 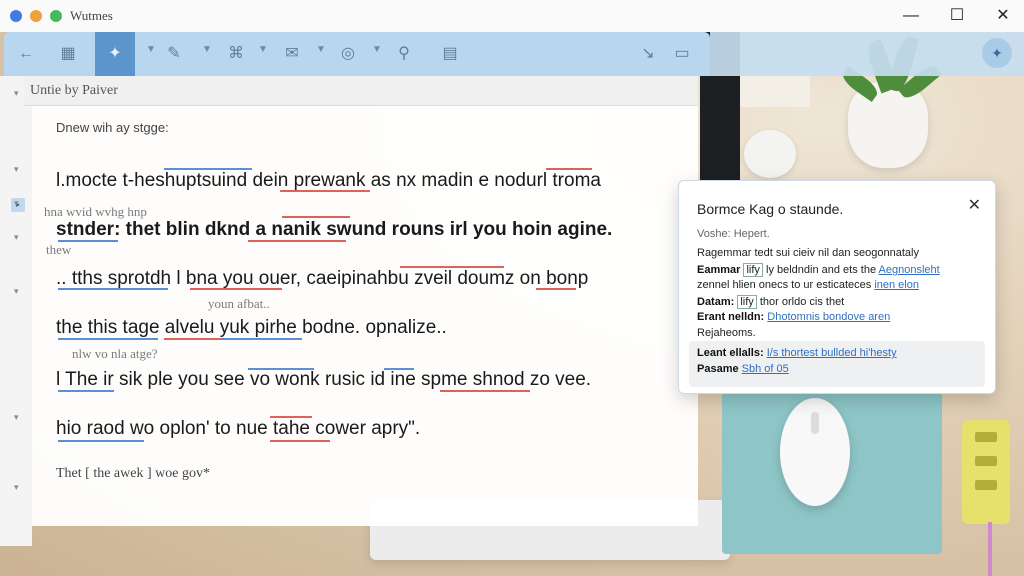 What do you see at coordinates (348, 54) in the screenshot?
I see `record-icon: ◎` at bounding box center [348, 54].